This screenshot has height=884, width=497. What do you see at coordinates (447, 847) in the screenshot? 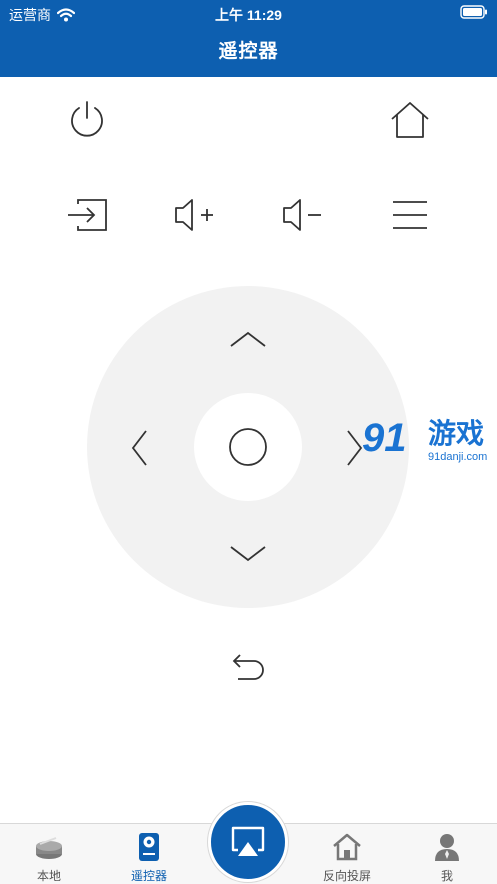
I see `user-icon` at bounding box center [447, 847].